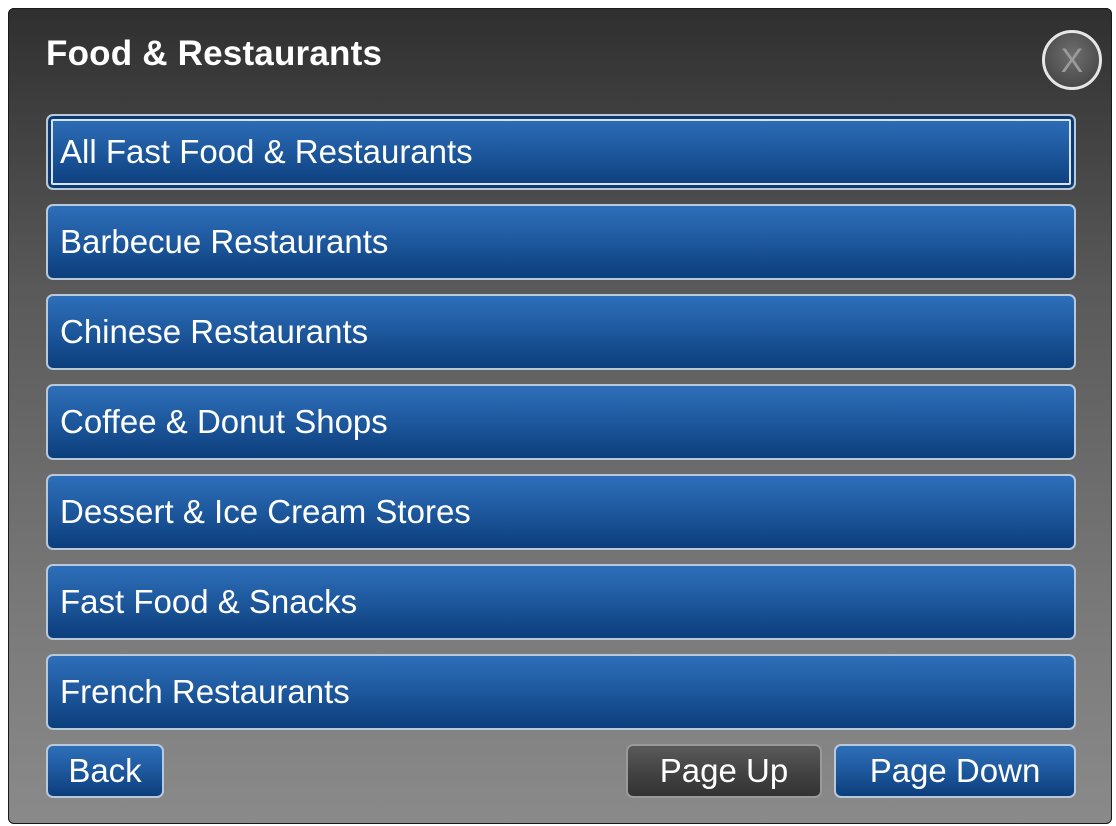  I want to click on close-icon: X, so click(1072, 60).